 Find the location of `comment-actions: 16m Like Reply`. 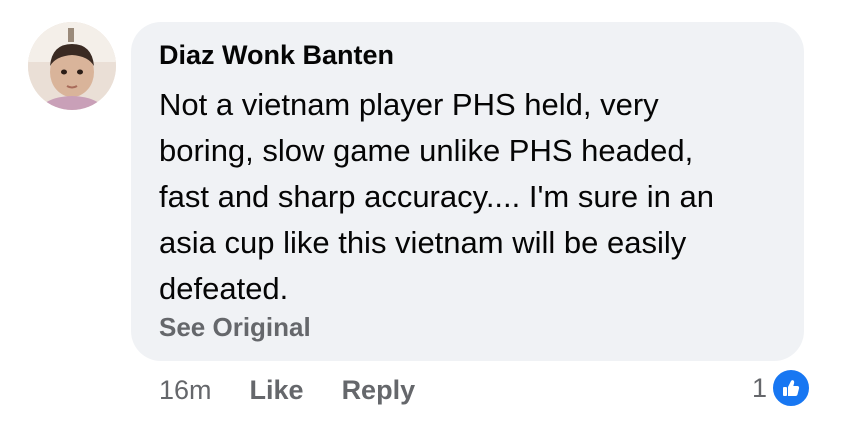

comment-actions: 16m Like Reply is located at coordinates (306, 390).